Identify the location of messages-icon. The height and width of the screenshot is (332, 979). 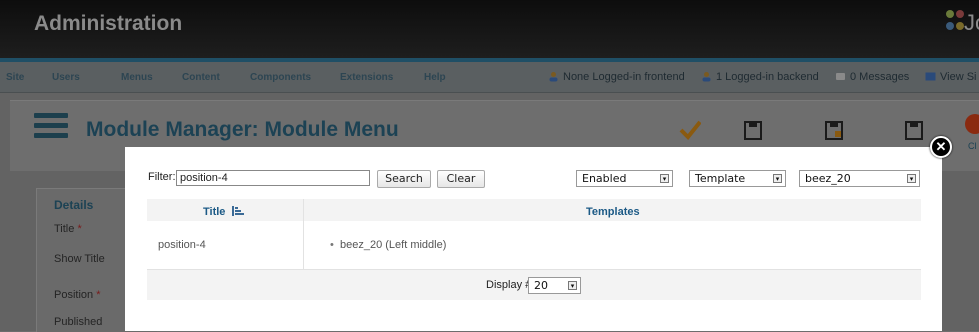
(840, 76).